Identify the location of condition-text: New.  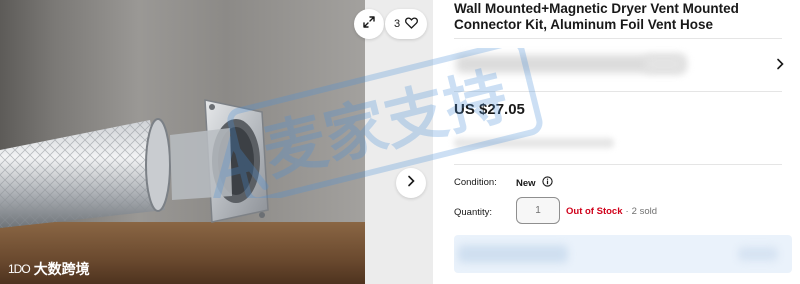
(526, 183).